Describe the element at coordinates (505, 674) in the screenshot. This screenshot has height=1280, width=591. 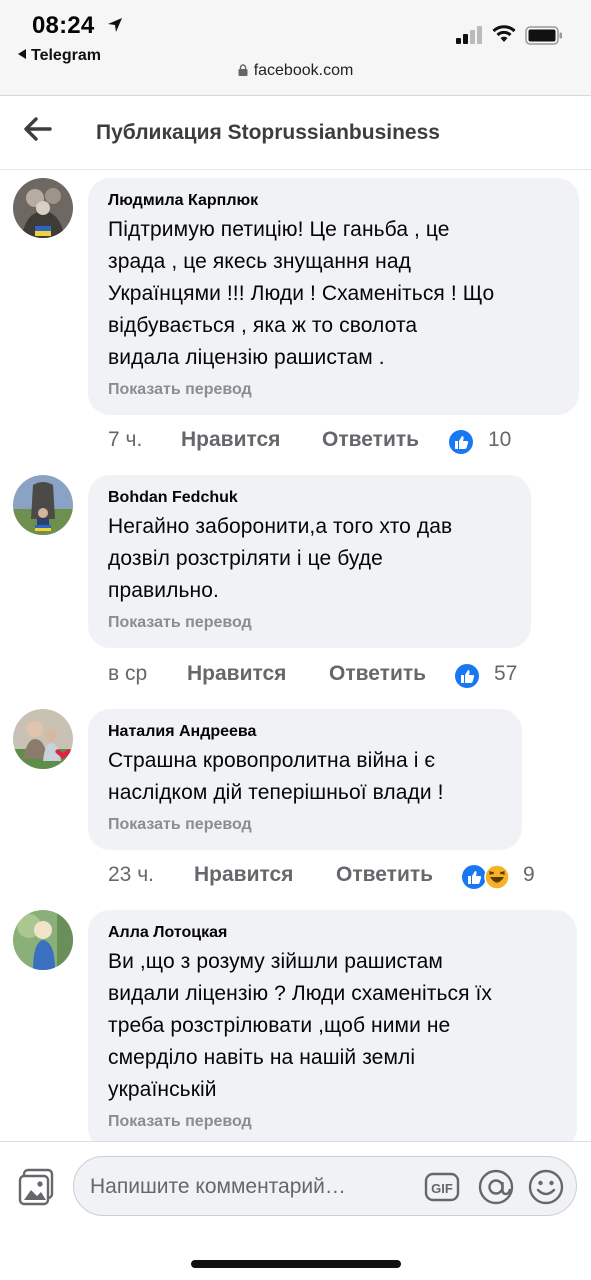
I see `reaction-count: 57` at that location.